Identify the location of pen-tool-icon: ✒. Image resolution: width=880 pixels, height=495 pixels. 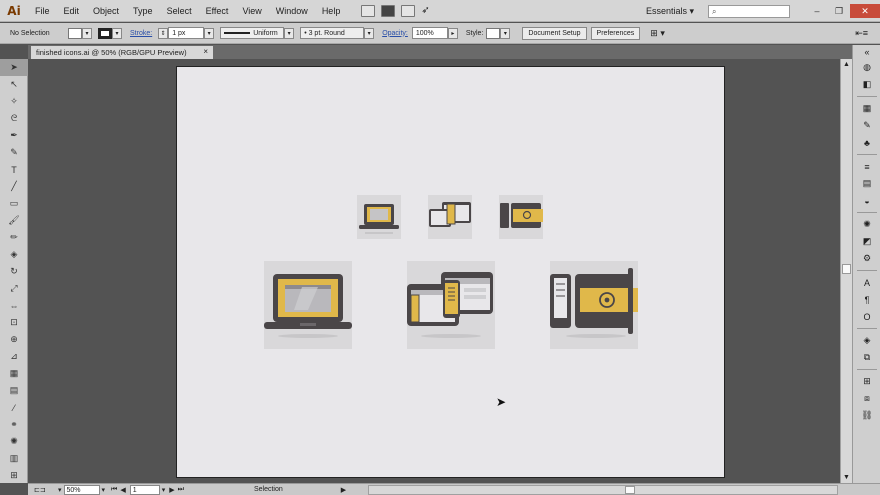
(14, 135).